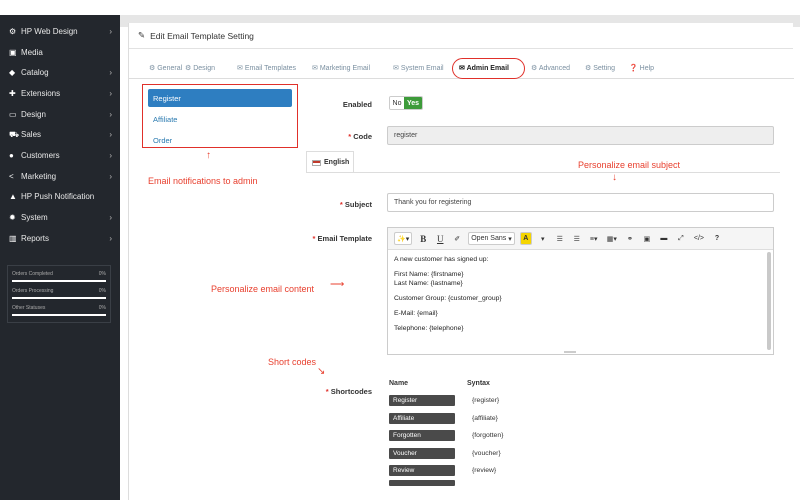  Describe the element at coordinates (60, 134) in the screenshot. I see `sidebar-item: ⛟ Sales ›` at that location.